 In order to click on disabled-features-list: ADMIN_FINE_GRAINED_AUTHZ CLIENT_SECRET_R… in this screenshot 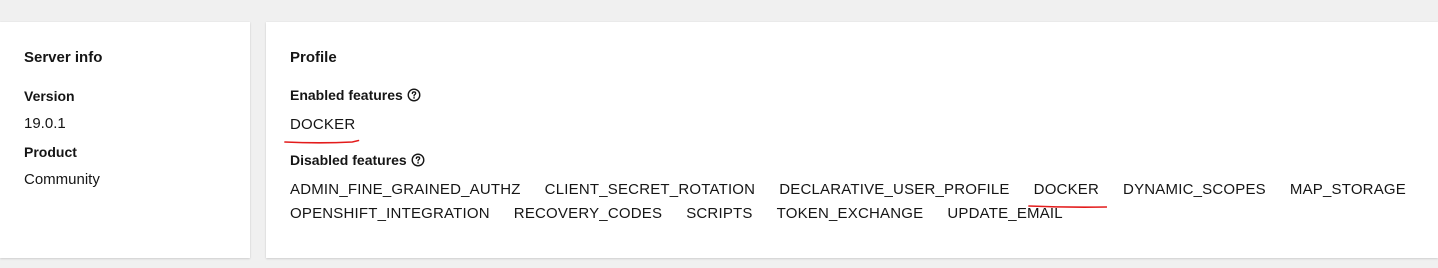, I will do `click(852, 202)`.